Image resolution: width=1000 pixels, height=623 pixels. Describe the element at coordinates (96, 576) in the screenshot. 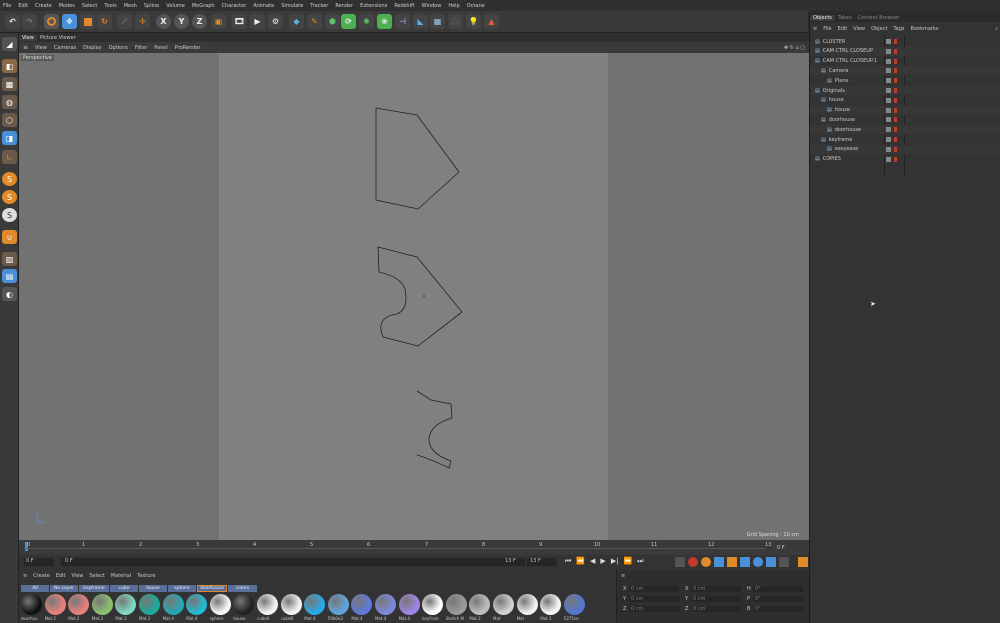

I see `mat-menu-select: Select` at that location.